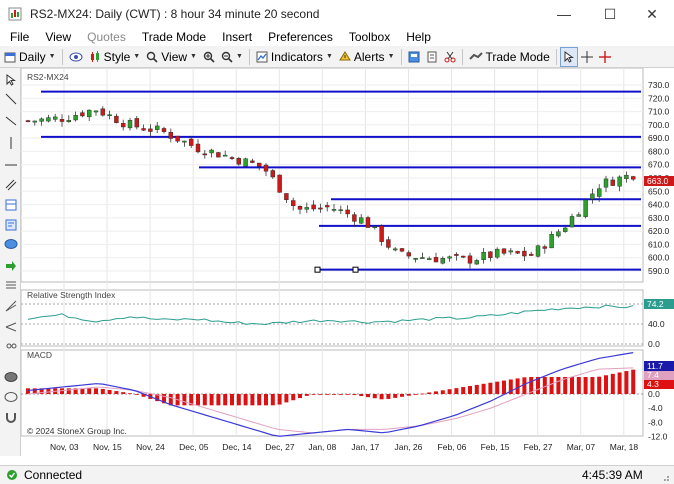 This screenshot has width=674, height=484. What do you see at coordinates (659, 165) in the screenshot?
I see `price-axis-label: 670.0` at bounding box center [659, 165].